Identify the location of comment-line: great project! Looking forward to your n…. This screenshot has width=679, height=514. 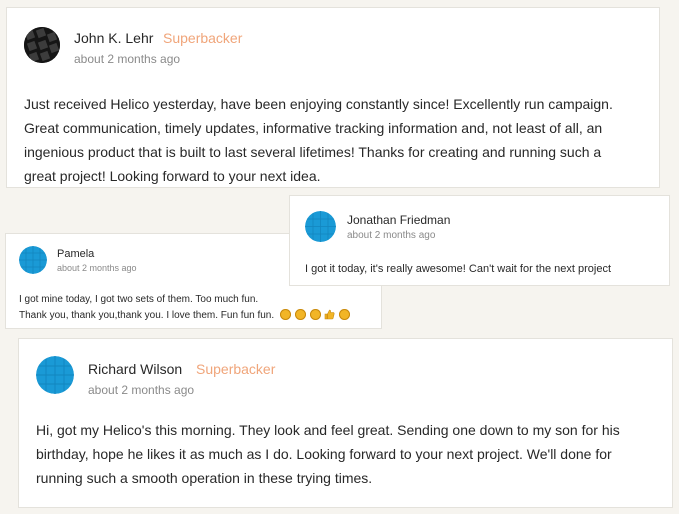
(172, 176).